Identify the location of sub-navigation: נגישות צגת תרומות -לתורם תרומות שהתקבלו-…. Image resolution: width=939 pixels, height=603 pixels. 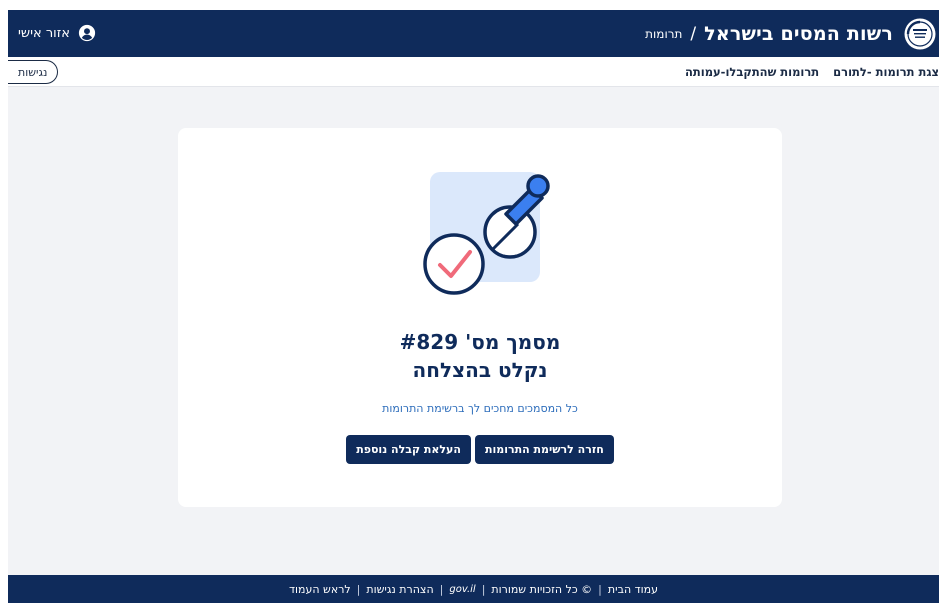
(473, 72).